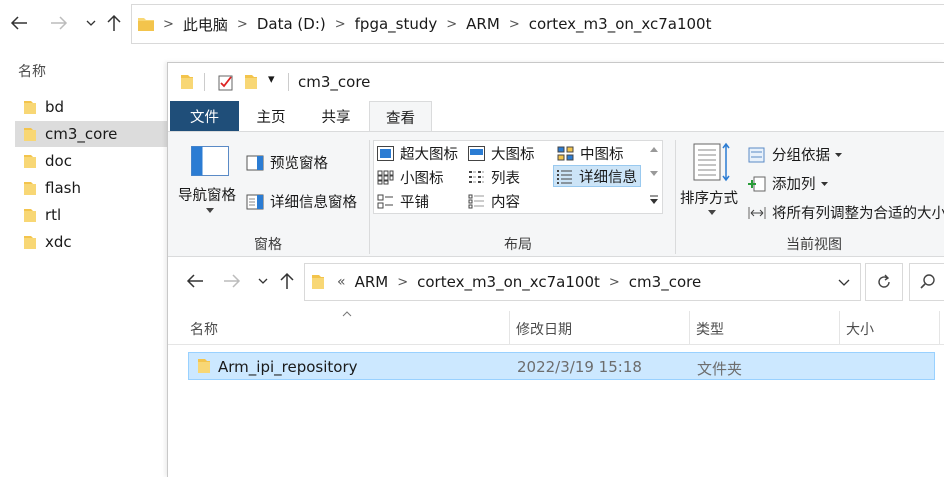 Image resolution: width=944 pixels, height=477 pixels. Describe the element at coordinates (795, 154) in the screenshot. I see `group-by-button: 分组依据` at that location.